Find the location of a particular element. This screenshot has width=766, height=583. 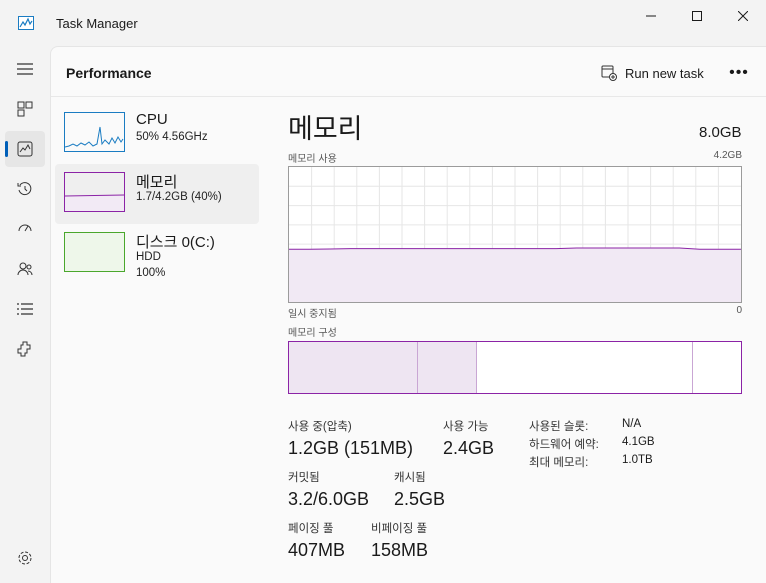

title-bar: Task Manager is located at coordinates (383, 23).